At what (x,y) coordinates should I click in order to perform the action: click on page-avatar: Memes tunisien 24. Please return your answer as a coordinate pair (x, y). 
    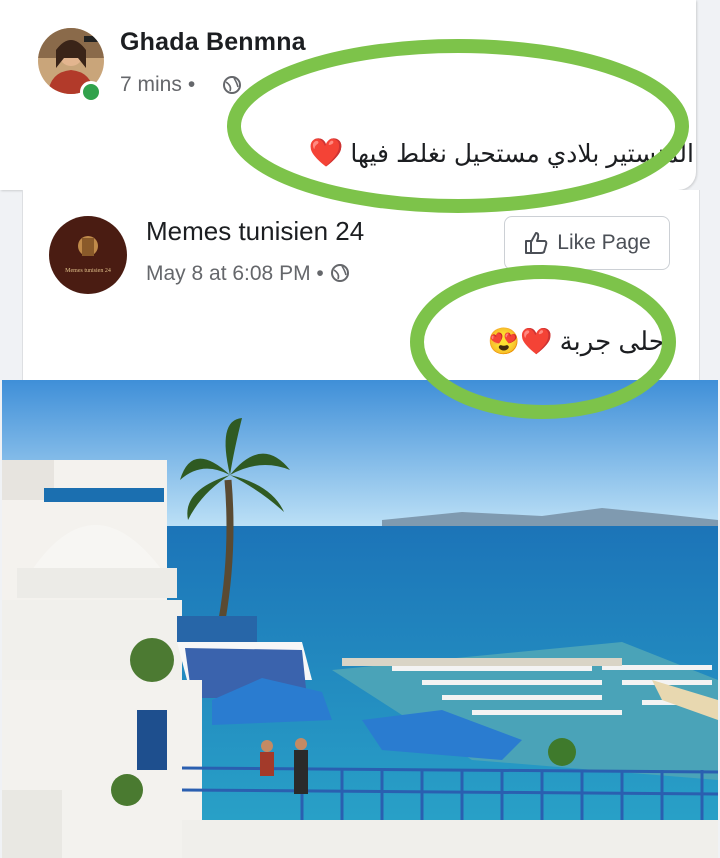
    Looking at the image, I should click on (88, 255).